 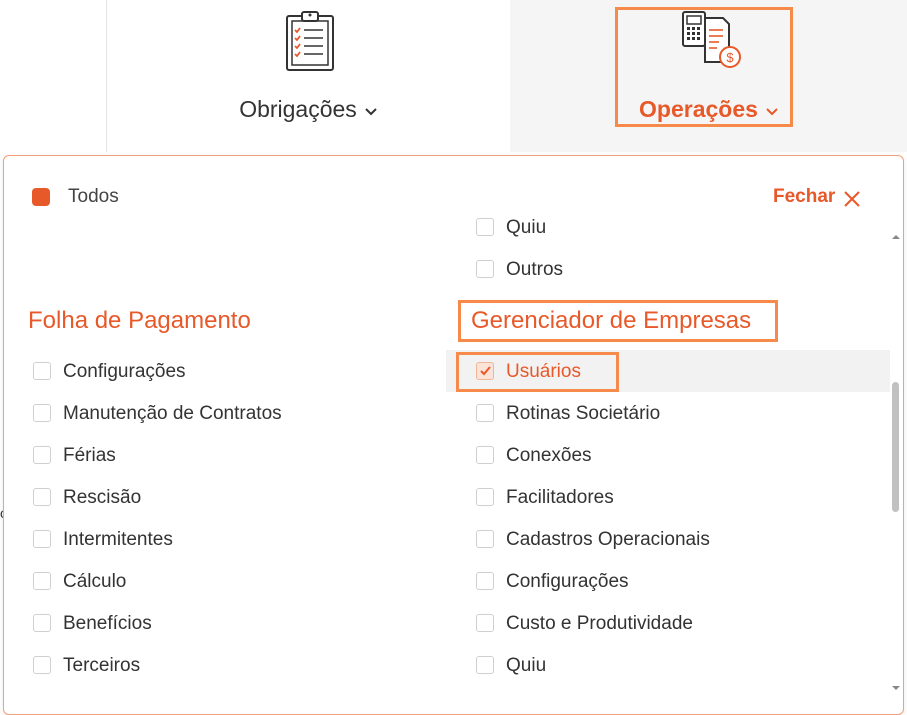 I want to click on todos-indeterminate-box, so click(x=41, y=197).